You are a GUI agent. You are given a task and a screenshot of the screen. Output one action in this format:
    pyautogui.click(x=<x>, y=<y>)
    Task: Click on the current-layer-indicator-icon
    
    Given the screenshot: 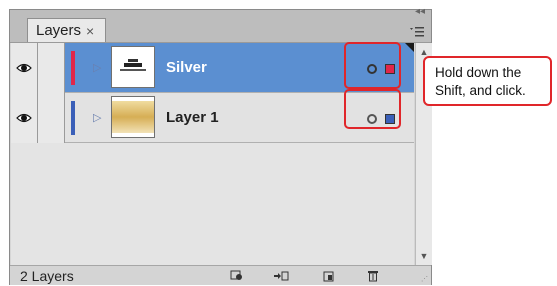 What is the action you would take?
    pyautogui.click(x=409, y=47)
    